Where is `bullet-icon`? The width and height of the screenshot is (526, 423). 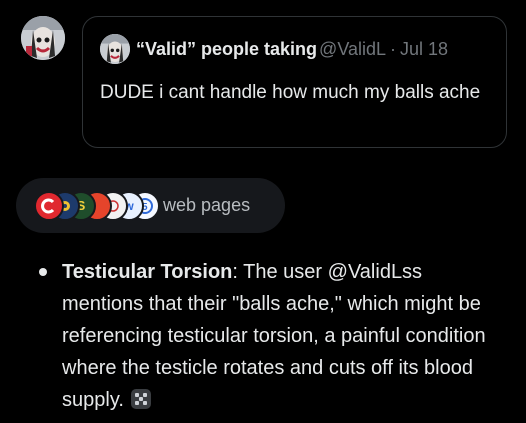 bullet-icon is located at coordinates (43, 272).